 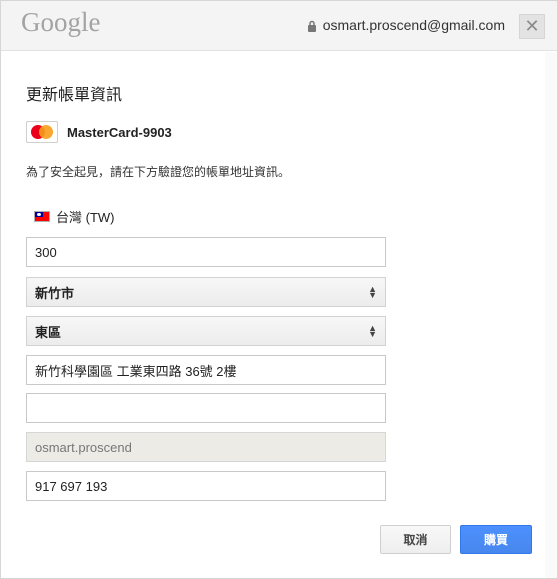 I want to click on taiwan-flag-icon, so click(x=42, y=216).